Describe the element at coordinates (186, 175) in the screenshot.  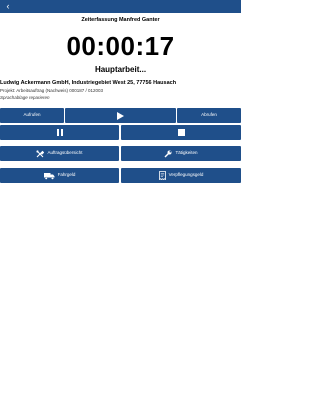
I see `verpflegungsgeld-label: Verpflegungsgeld` at that location.